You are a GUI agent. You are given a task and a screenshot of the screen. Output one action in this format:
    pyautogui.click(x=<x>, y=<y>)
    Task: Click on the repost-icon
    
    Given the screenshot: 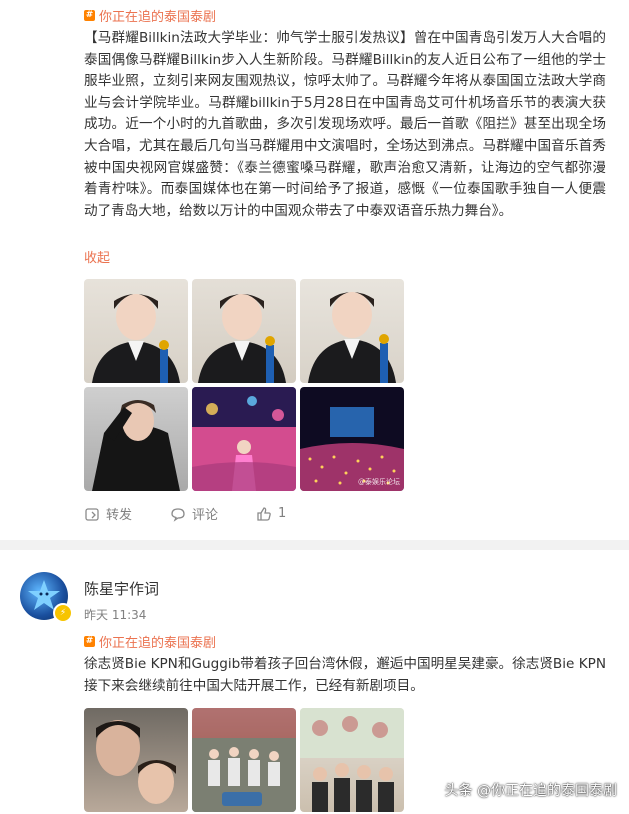 What is the action you would take?
    pyautogui.click(x=92, y=514)
    